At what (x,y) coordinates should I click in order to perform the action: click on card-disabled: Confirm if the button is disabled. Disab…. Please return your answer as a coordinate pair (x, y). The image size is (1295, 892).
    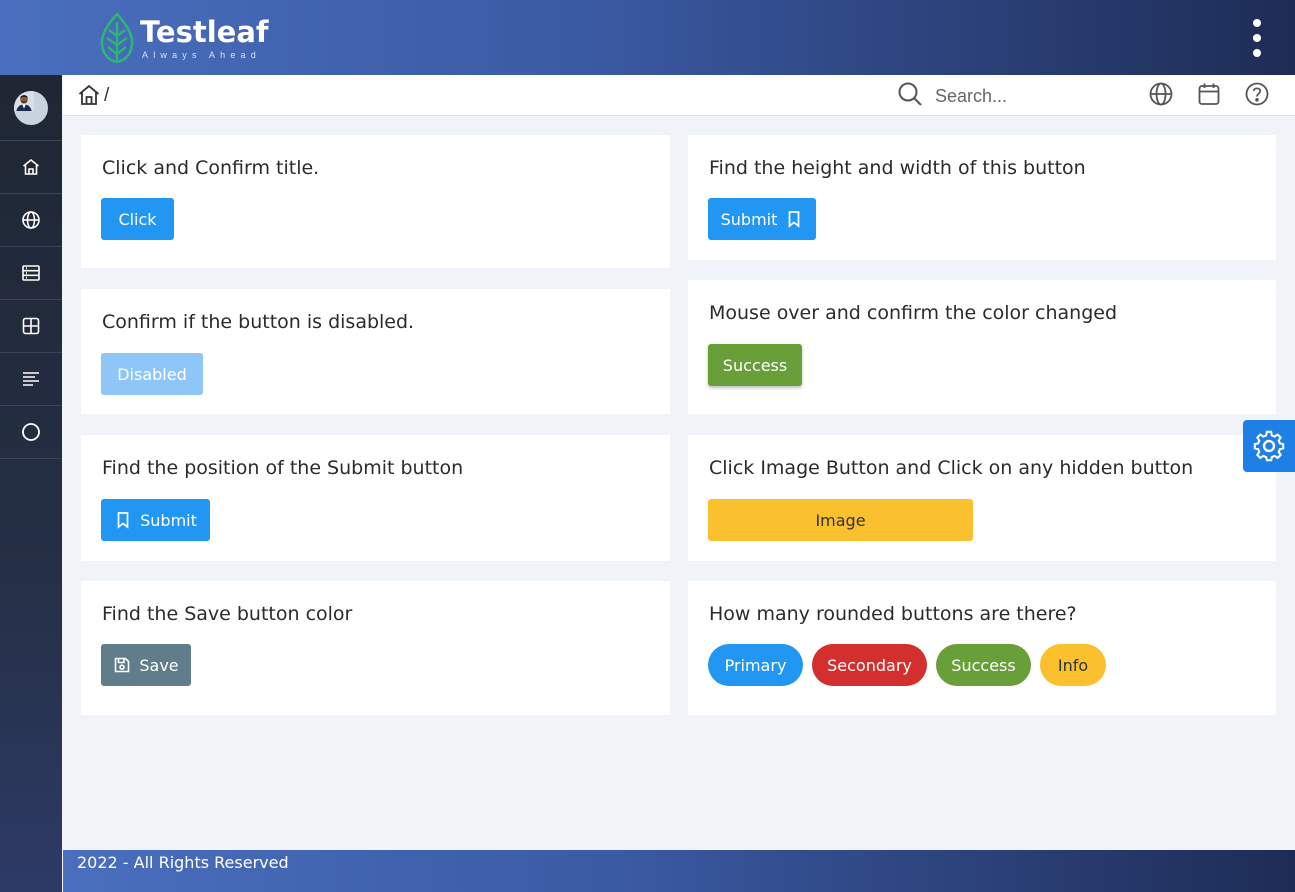
    Looking at the image, I should click on (375, 351).